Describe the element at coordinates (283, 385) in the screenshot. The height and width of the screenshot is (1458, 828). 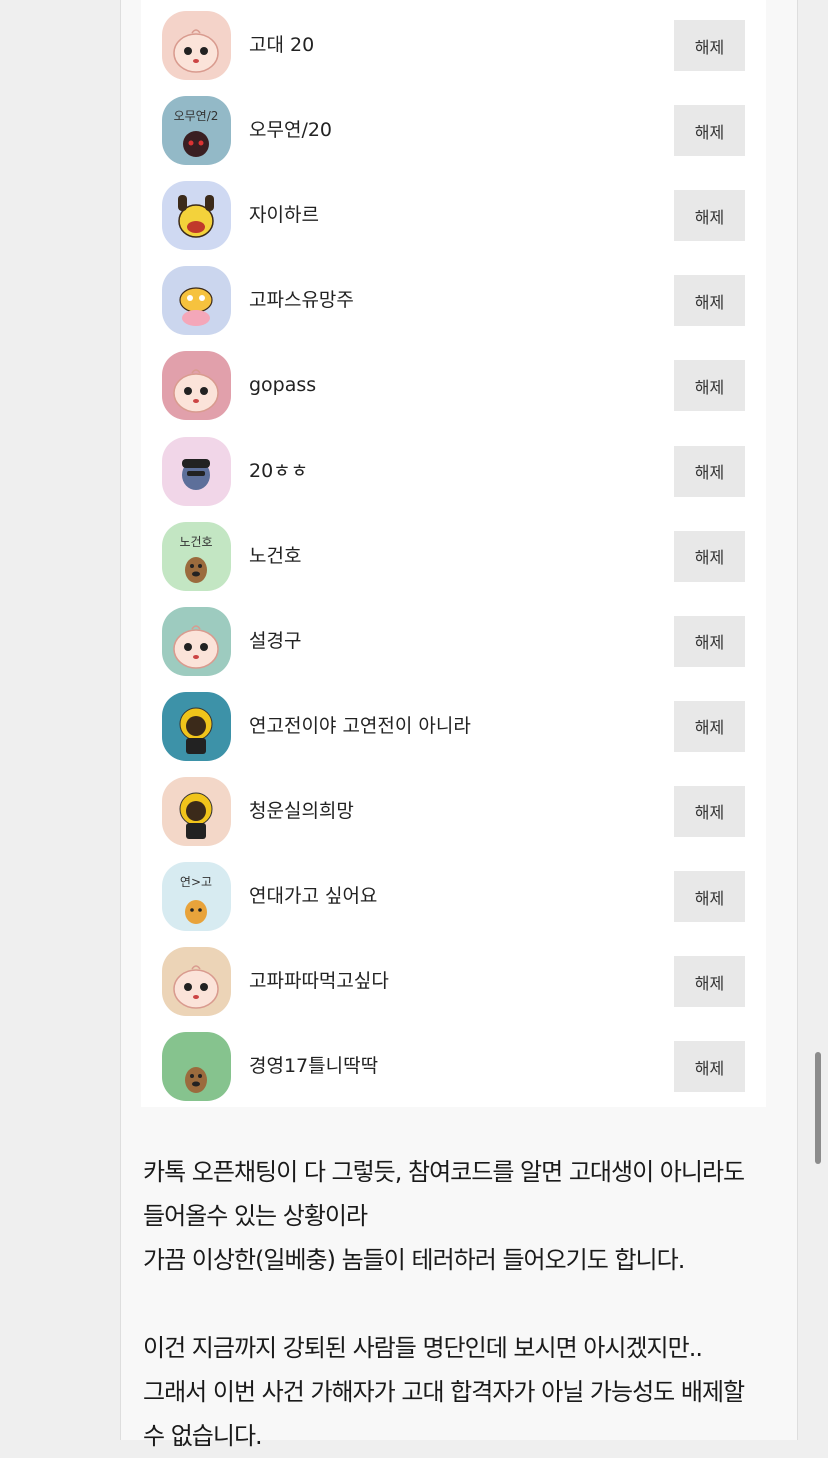
I see `blocked-user-name: gopass` at that location.